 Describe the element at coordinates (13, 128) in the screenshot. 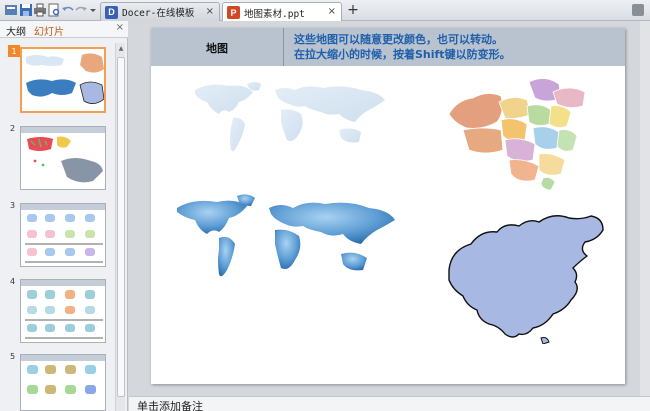

I see `slide-number: 2` at that location.